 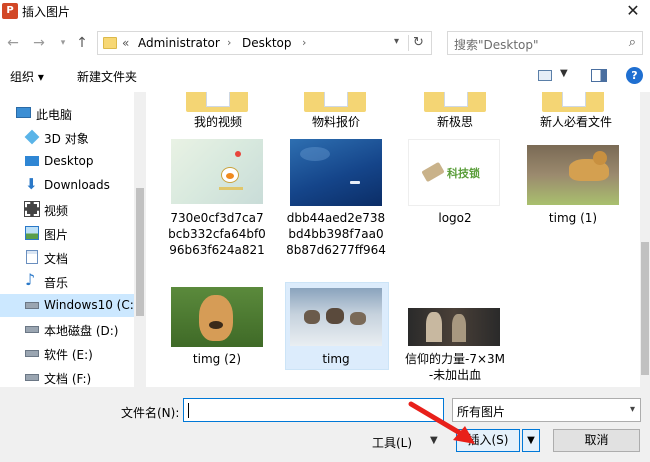 I want to click on content-scrollbar, so click(x=645, y=239).